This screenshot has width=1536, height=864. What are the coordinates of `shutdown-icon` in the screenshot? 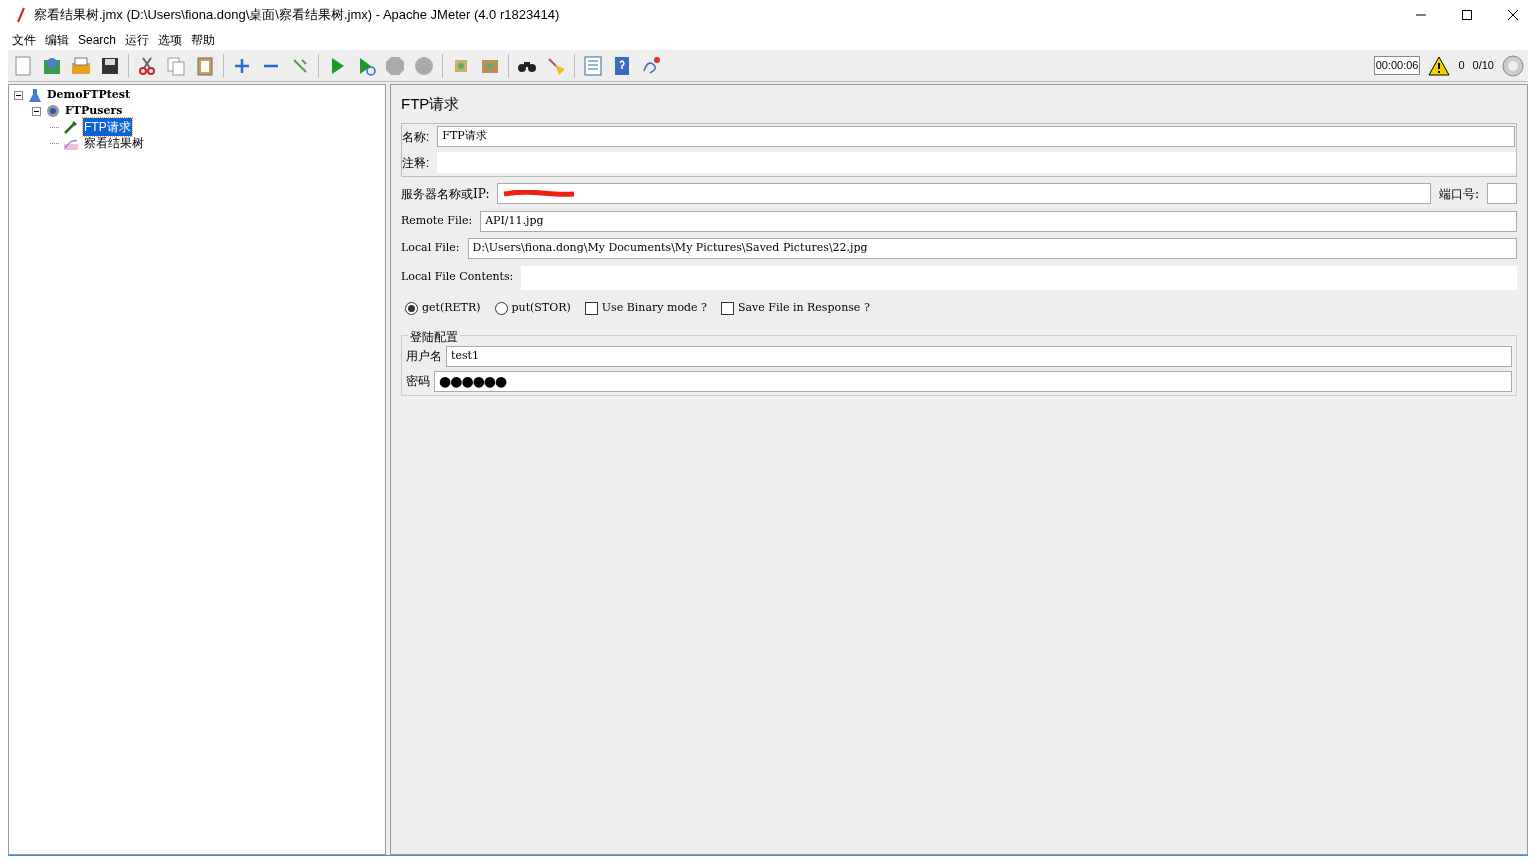 It's located at (424, 65).